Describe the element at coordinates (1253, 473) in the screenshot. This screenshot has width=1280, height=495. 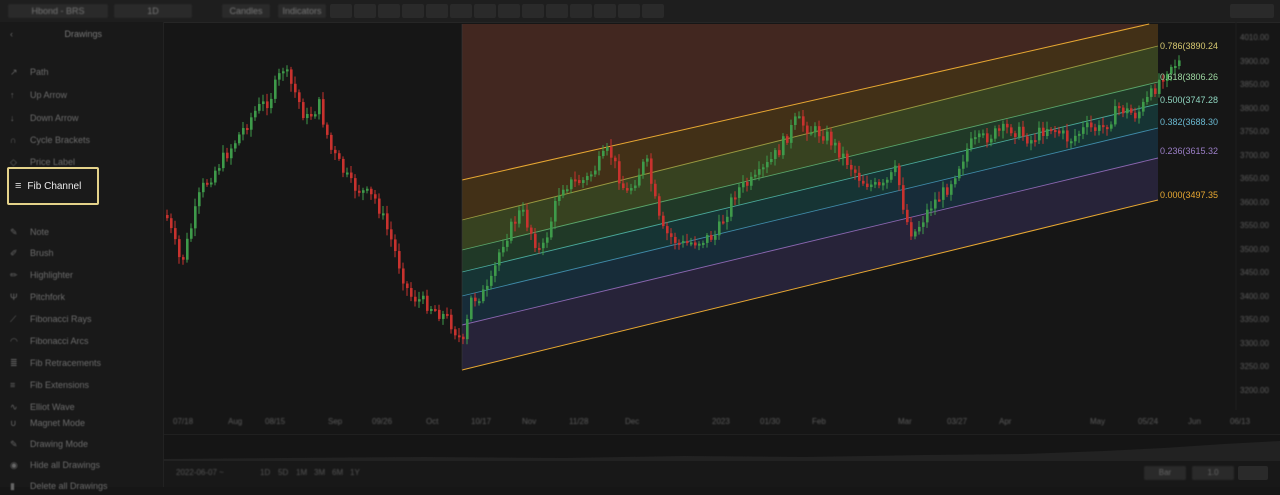
I see `settings-button` at that location.